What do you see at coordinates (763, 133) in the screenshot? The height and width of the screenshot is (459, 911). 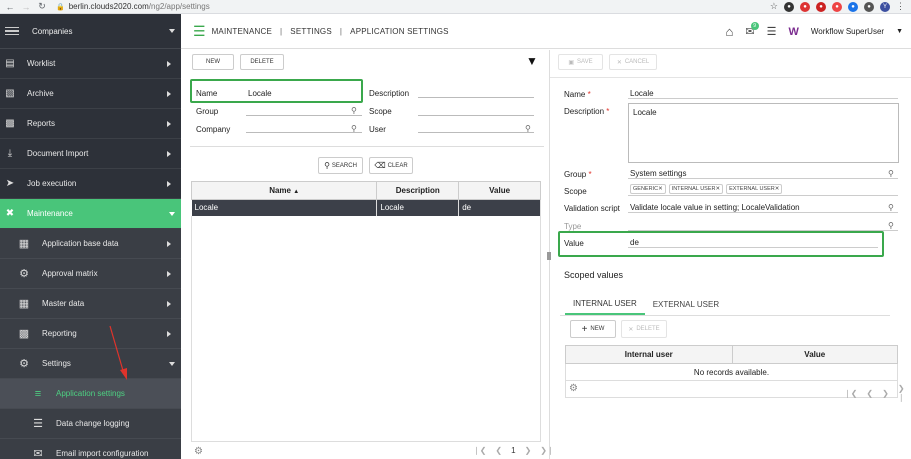 I see `description-field: Locale` at bounding box center [763, 133].